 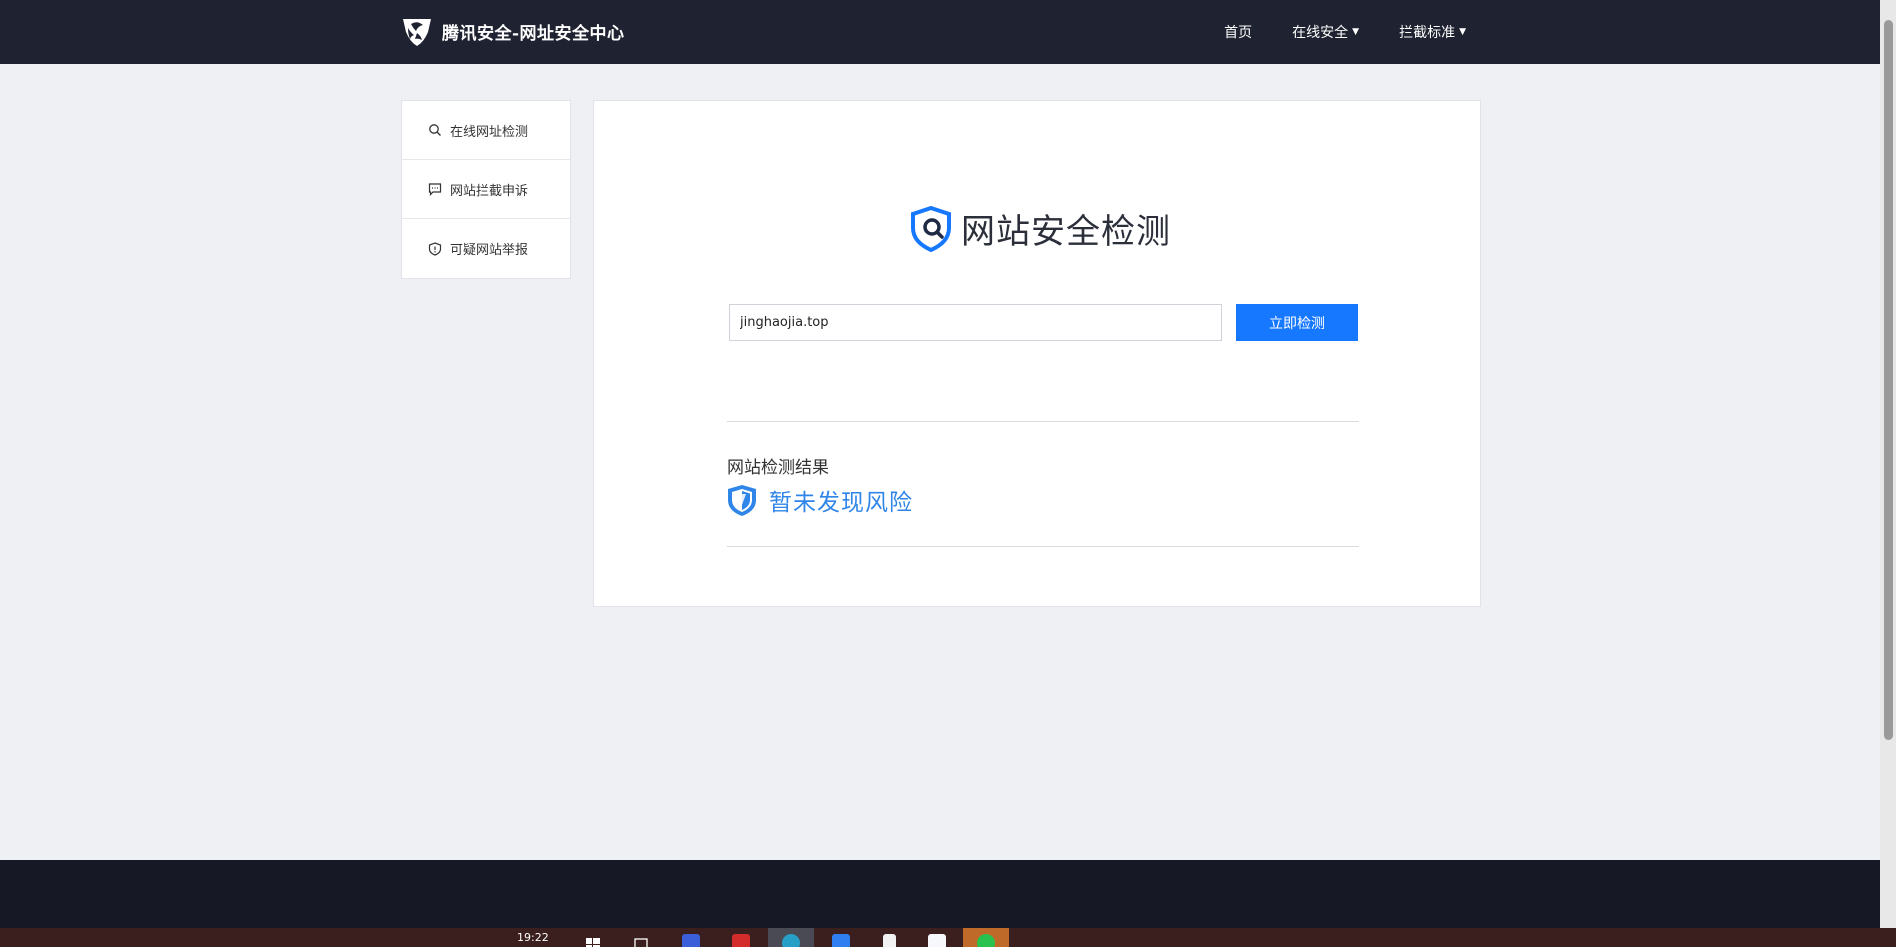 I want to click on nav-home: 首页, so click(x=1238, y=32).